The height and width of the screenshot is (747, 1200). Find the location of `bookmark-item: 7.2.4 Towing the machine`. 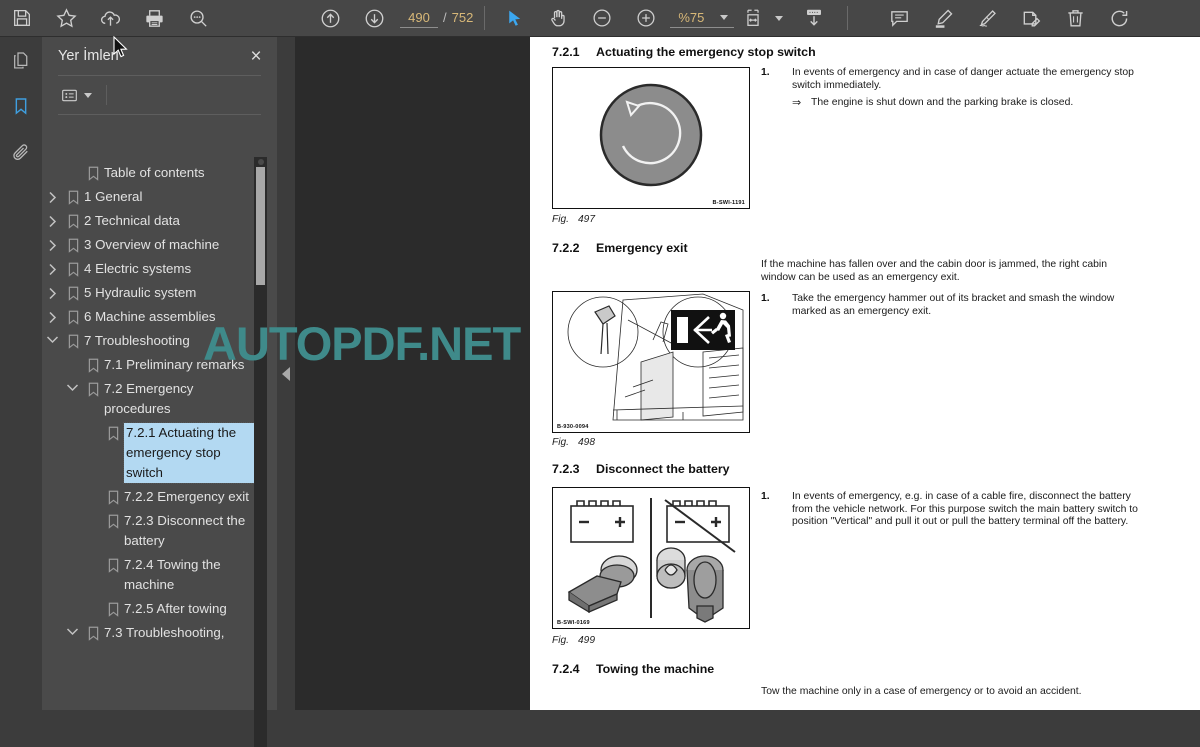

bookmark-item: 7.2.4 Towing the machine is located at coordinates (159, 575).